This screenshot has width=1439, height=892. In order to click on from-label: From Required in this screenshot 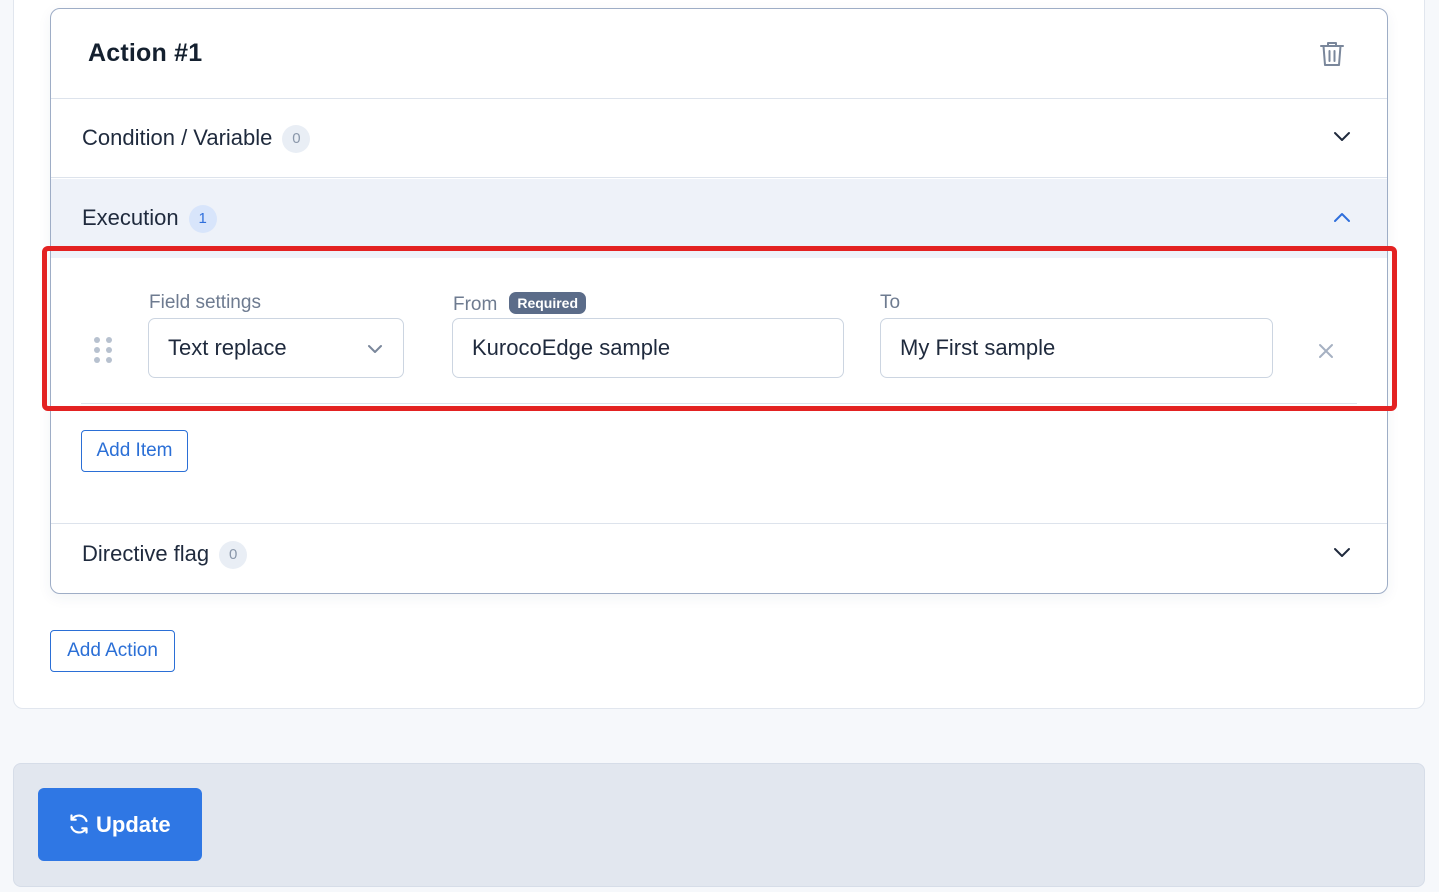, I will do `click(520, 304)`.